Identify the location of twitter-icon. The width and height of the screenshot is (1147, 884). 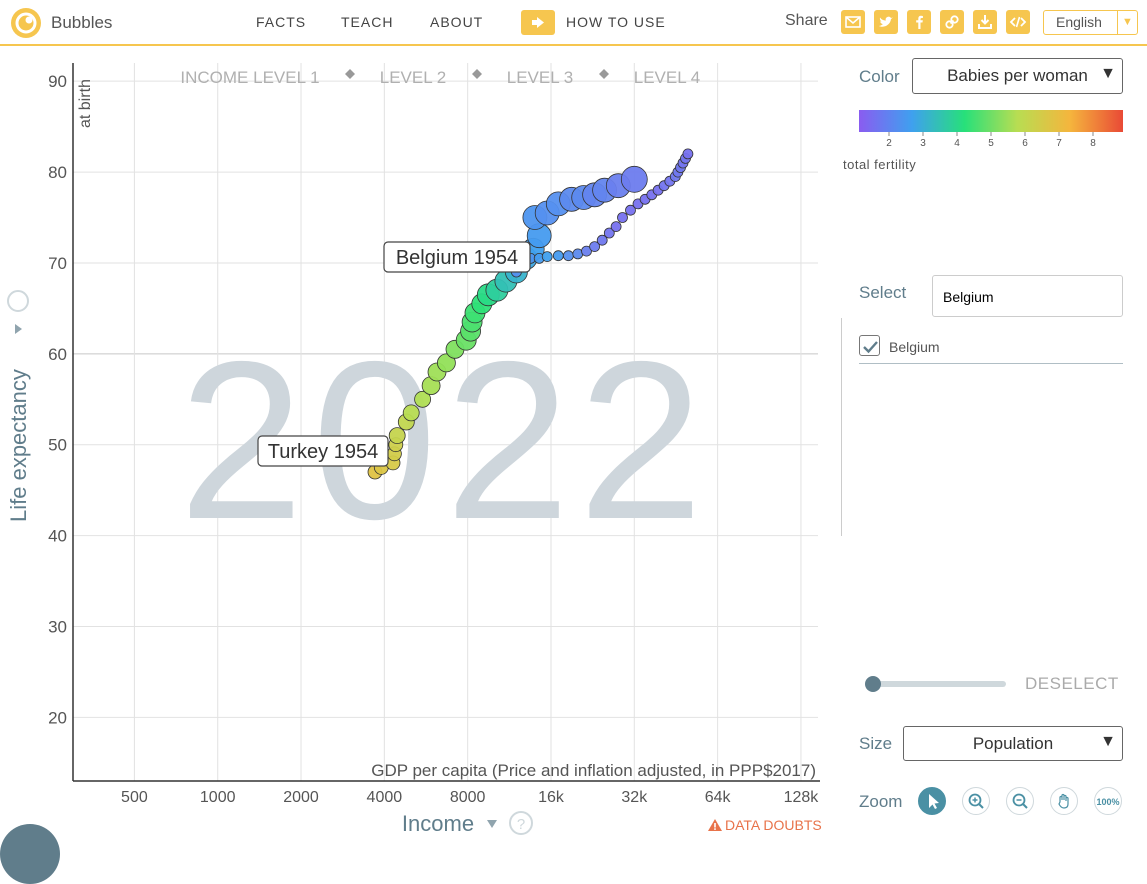
(886, 22).